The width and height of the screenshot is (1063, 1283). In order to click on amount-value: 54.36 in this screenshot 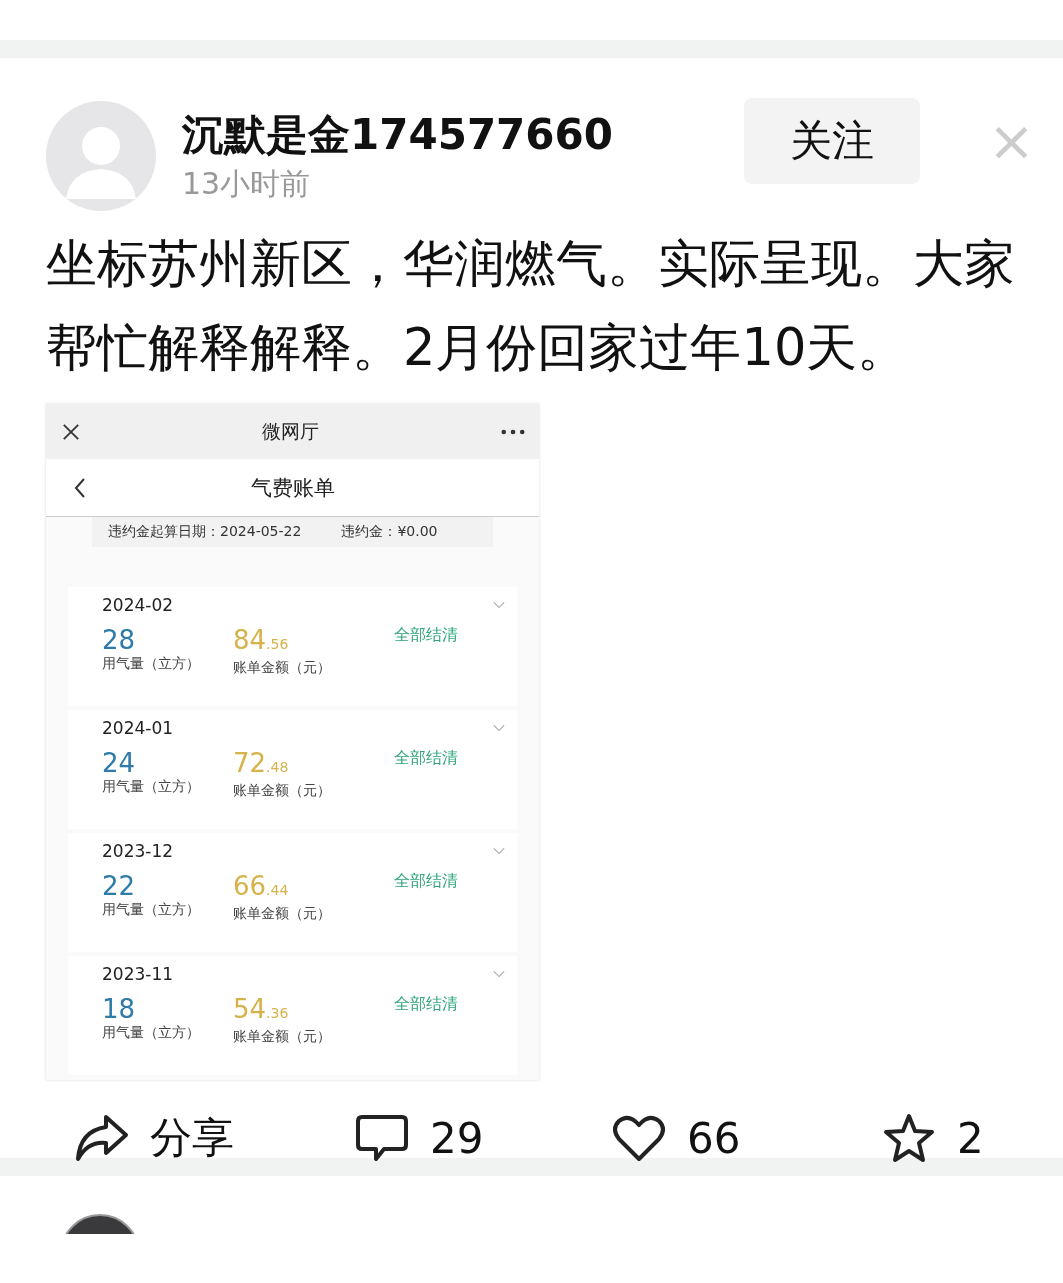, I will do `click(261, 1010)`.